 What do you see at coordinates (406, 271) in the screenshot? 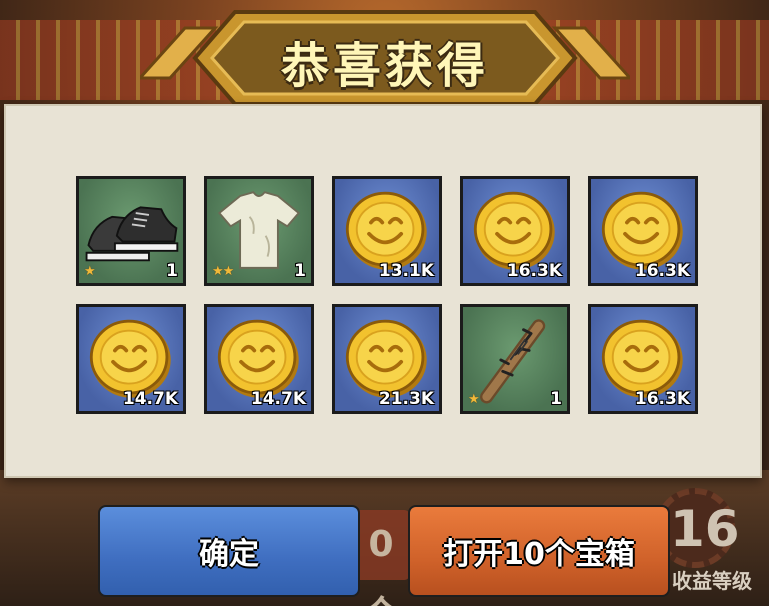
I see `reward-quantity: 13.1K` at bounding box center [406, 271].